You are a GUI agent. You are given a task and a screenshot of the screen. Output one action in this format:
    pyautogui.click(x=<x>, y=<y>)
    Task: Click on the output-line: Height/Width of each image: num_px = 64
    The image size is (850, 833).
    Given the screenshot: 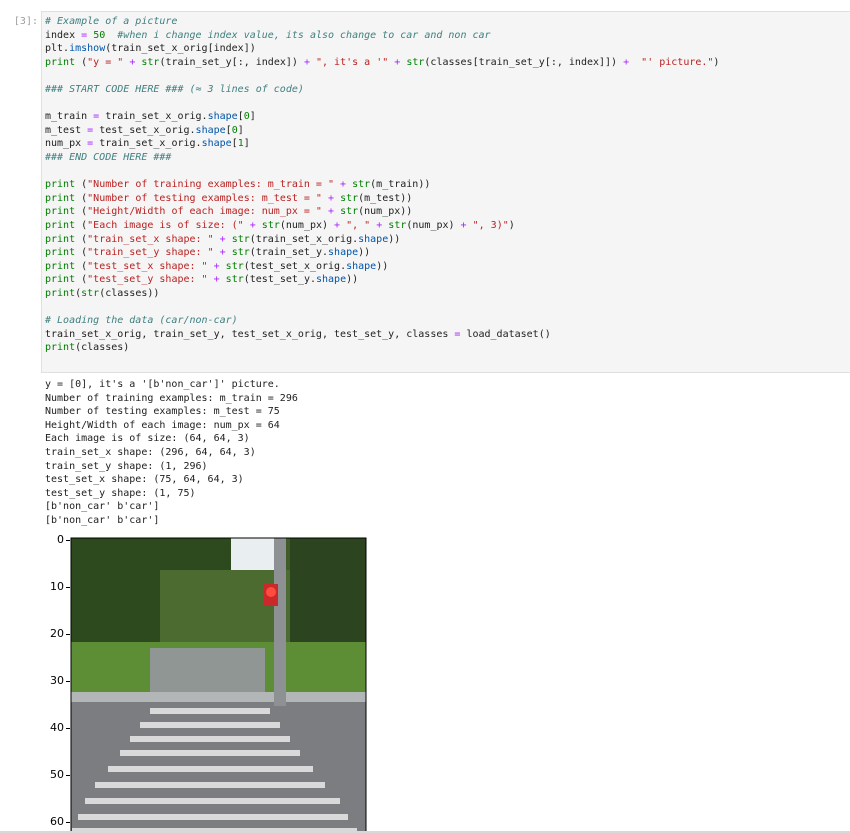 What is the action you would take?
    pyautogui.click(x=162, y=425)
    